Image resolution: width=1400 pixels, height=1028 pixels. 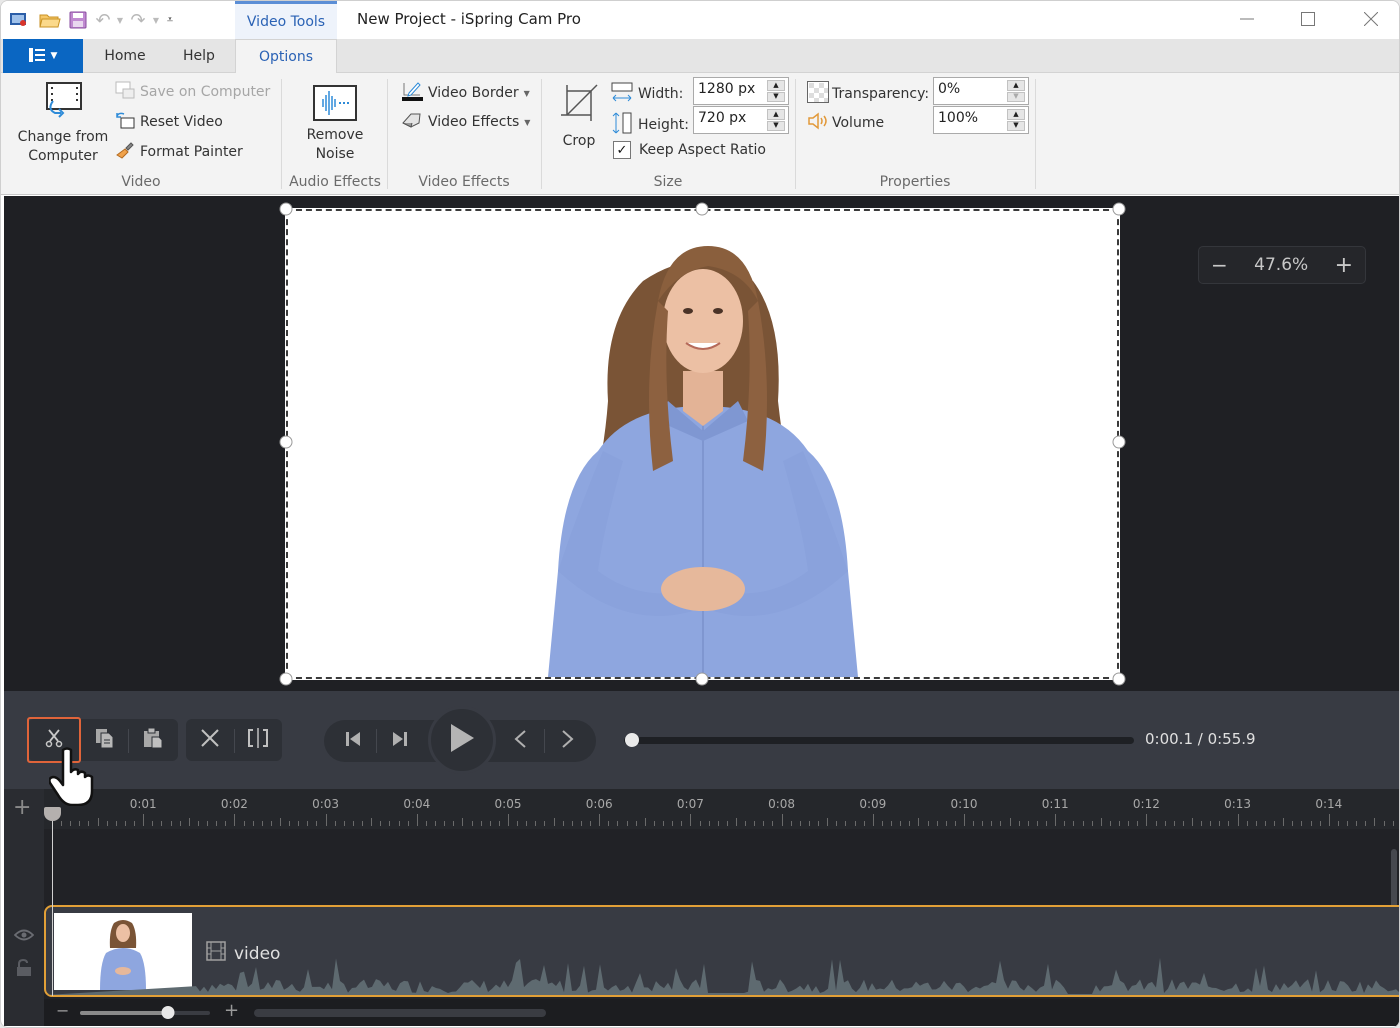 What do you see at coordinates (192, 92) in the screenshot?
I see `save-on-computer-button: Save on Computer` at bounding box center [192, 92].